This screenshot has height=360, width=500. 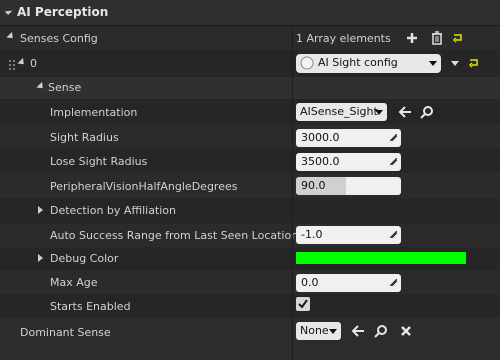 I want to click on drag-handle-icon, so click(x=12, y=65).